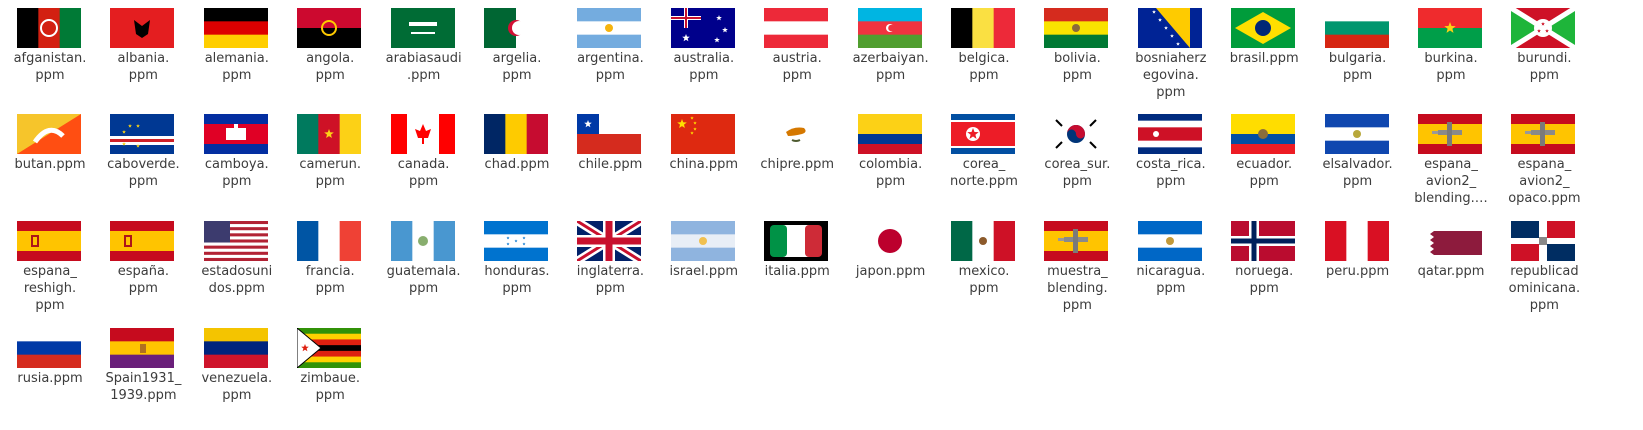  I want to click on flag-cape-verde-icon, so click(142, 134).